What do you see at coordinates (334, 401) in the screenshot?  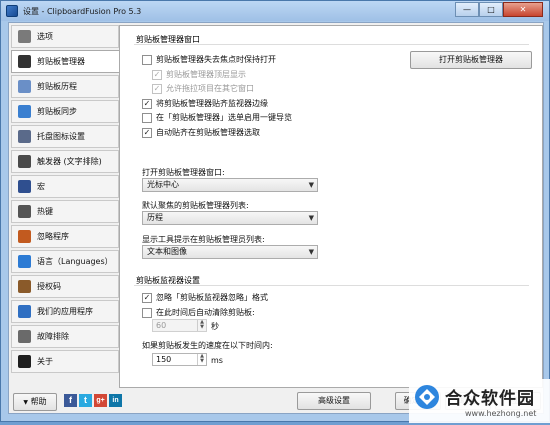 I see `advanced-settings-button: 高级设置` at bounding box center [334, 401].